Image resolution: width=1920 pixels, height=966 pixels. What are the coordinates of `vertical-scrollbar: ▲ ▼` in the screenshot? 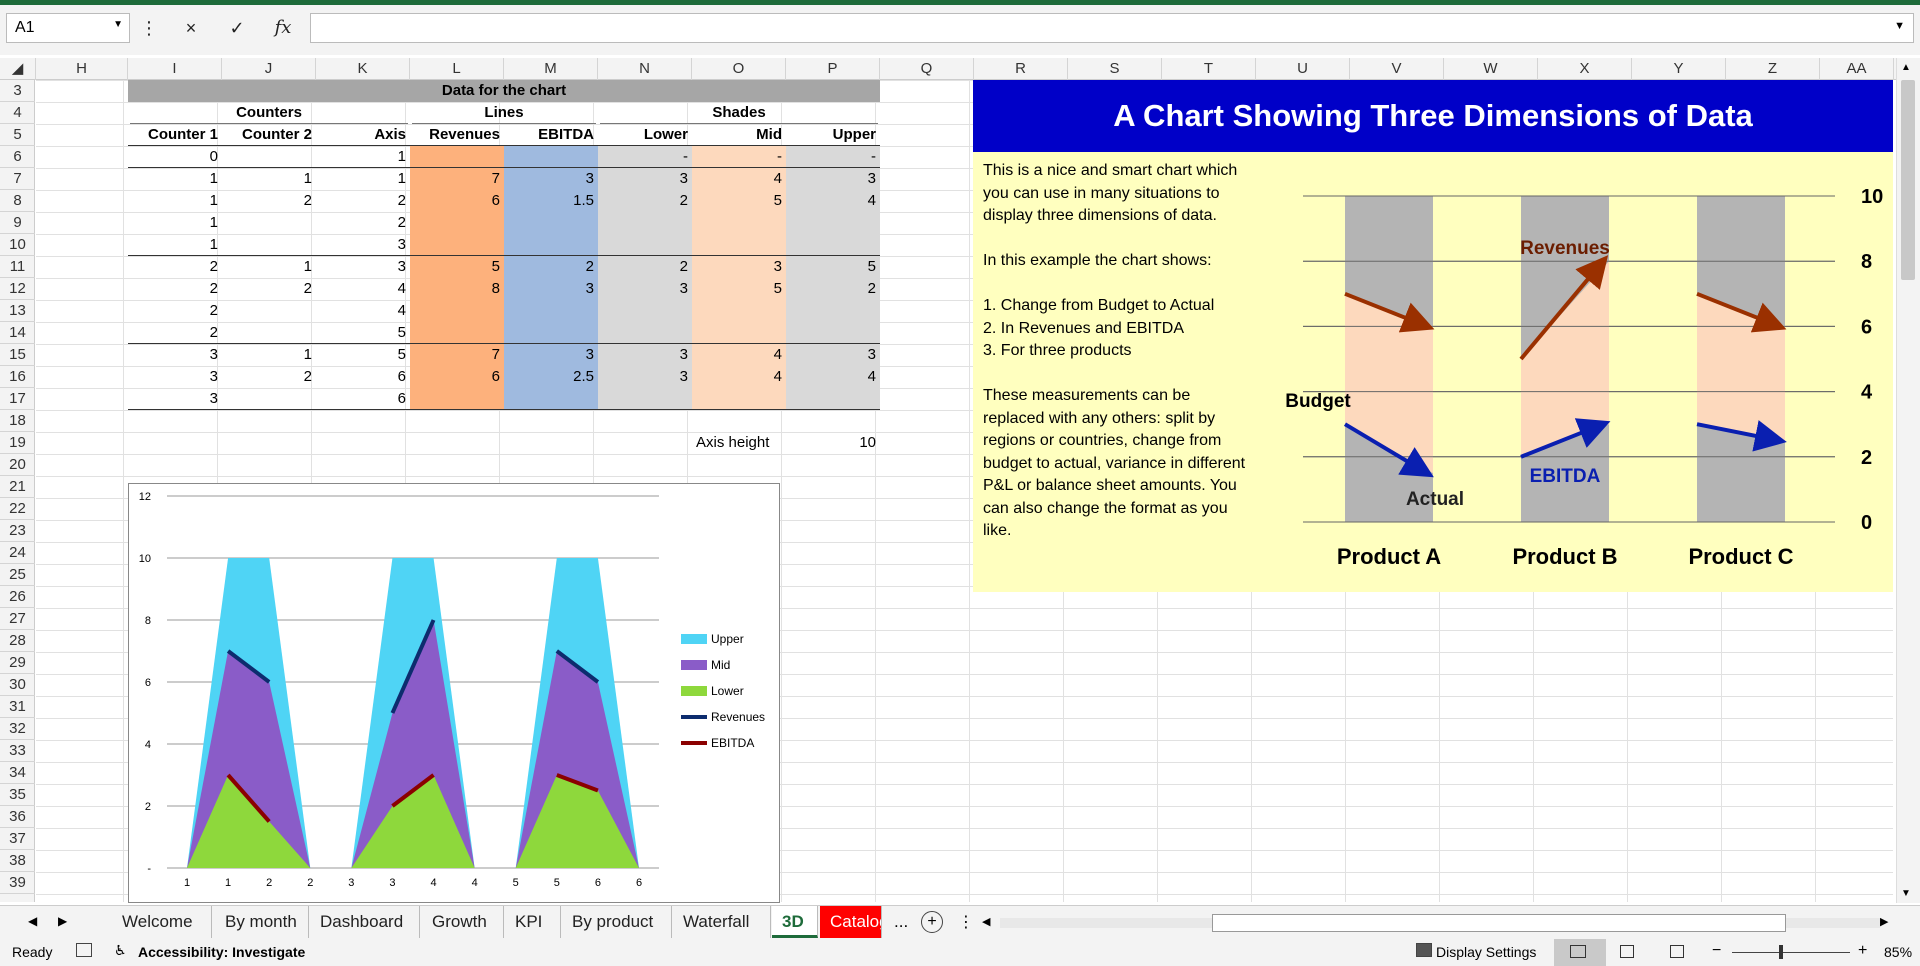 It's located at (1908, 480).